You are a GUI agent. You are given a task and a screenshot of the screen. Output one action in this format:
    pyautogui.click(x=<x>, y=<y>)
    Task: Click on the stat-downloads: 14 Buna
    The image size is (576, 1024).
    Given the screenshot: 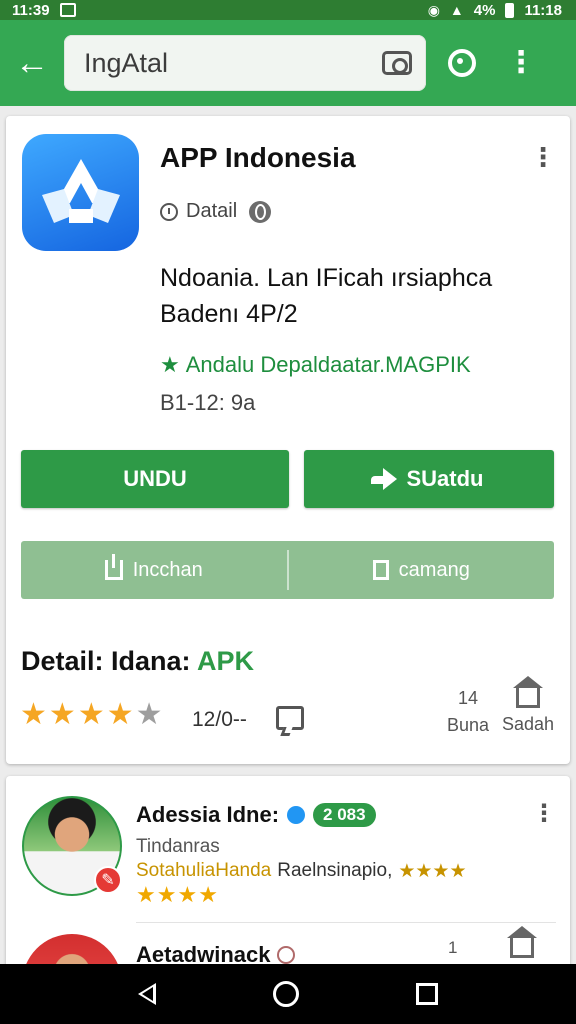 What is the action you would take?
    pyautogui.click(x=468, y=712)
    